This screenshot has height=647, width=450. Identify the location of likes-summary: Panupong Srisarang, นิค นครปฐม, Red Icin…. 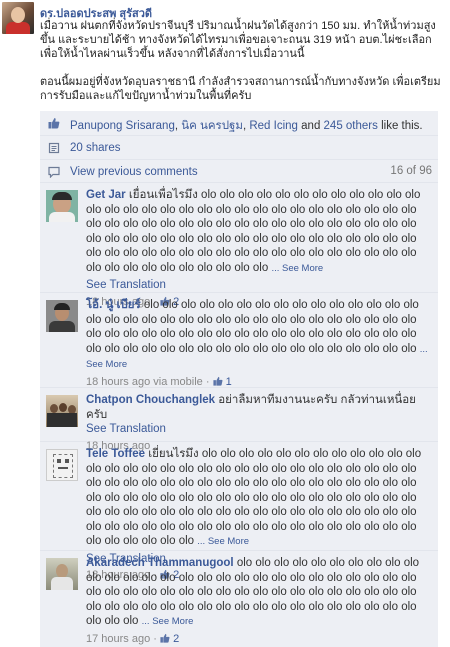
(246, 126).